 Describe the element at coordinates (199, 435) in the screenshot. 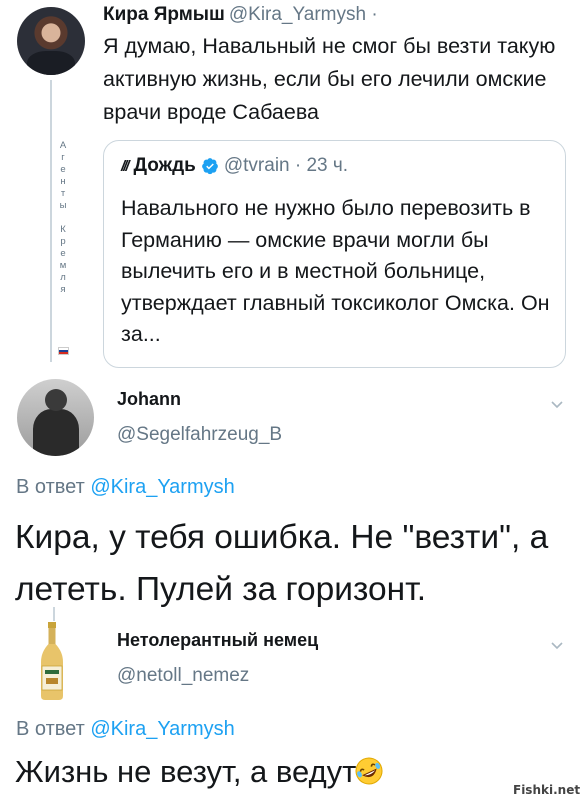

I see `author-handle: @Segelfahrzeug_B` at that location.